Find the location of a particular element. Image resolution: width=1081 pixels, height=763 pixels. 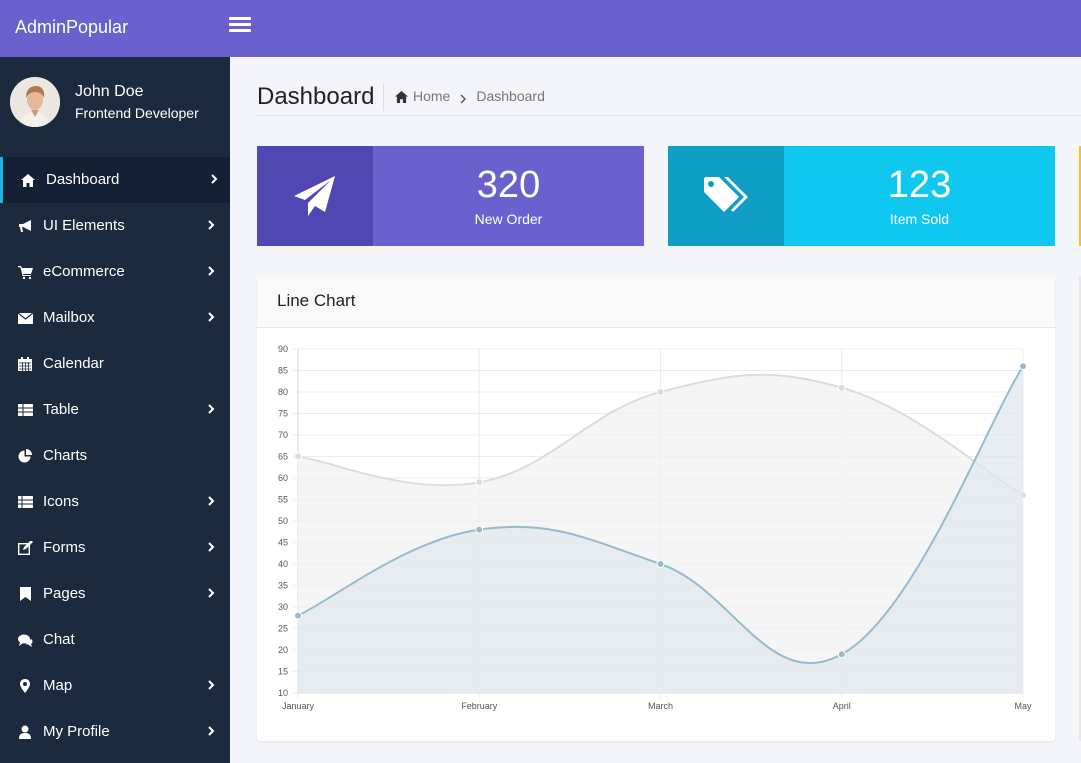

breadcrumb: Home Dashboard is located at coordinates (470, 96).